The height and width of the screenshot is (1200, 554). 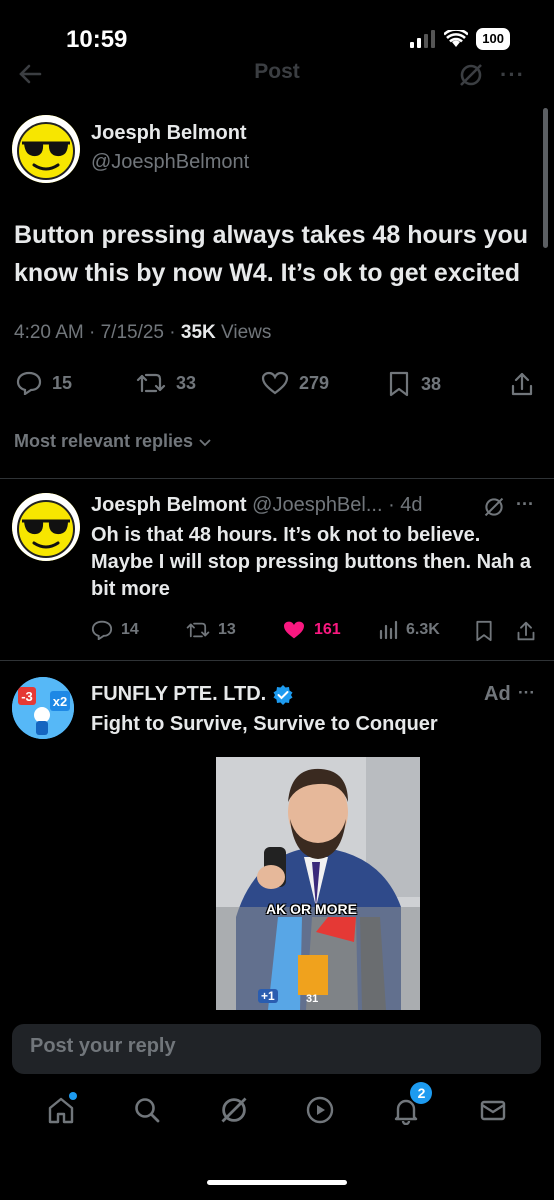 I want to click on status-time: 10:59, so click(x=97, y=39).